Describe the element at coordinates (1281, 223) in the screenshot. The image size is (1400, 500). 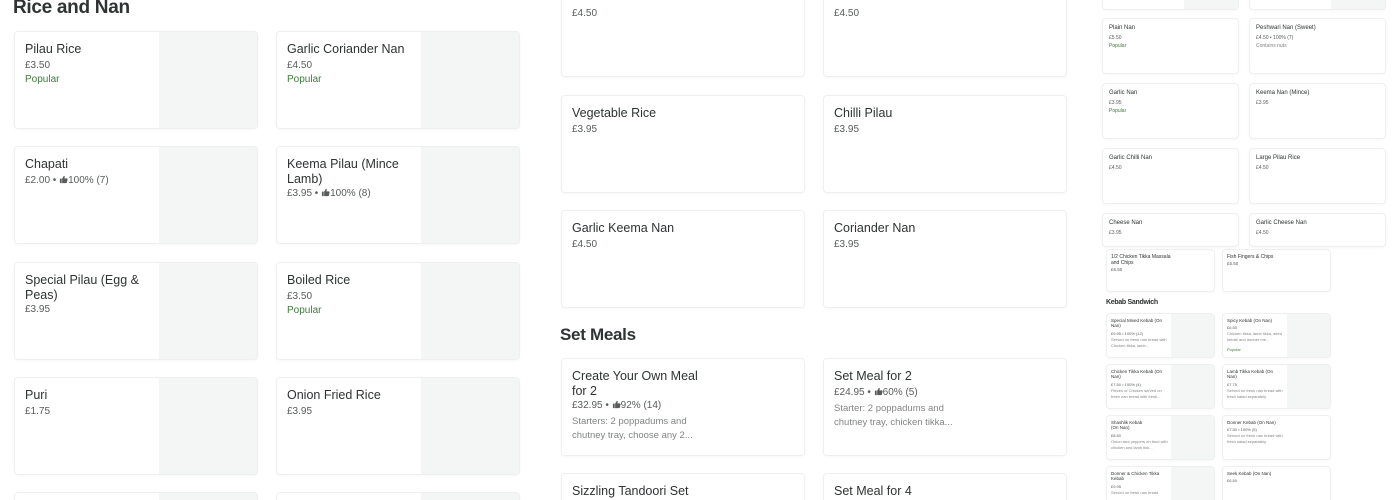
I see `item-name: Garlic Cheese Nan` at that location.